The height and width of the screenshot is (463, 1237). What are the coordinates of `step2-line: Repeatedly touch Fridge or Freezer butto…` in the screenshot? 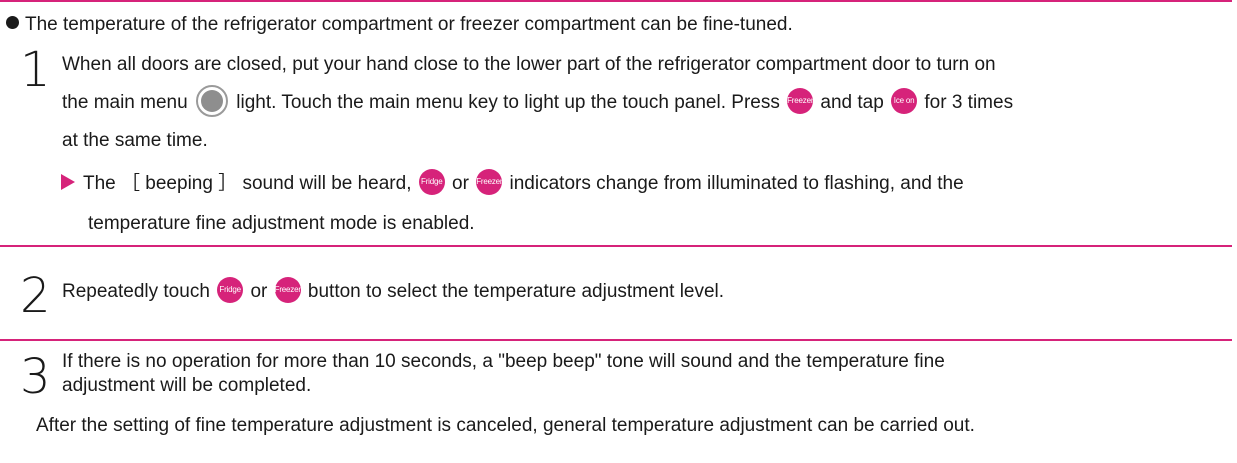 It's located at (393, 292).